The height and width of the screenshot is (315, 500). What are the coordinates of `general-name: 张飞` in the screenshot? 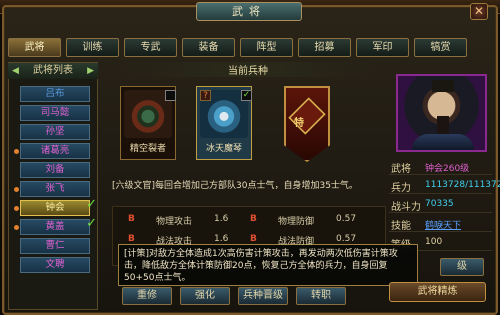 It's located at (55, 188).